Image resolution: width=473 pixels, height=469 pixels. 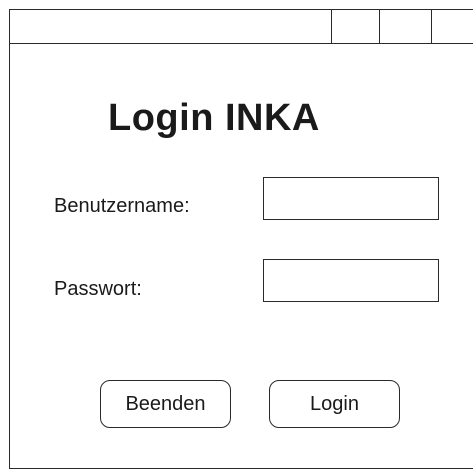 I want to click on quit-button: Beenden, so click(x=165, y=404).